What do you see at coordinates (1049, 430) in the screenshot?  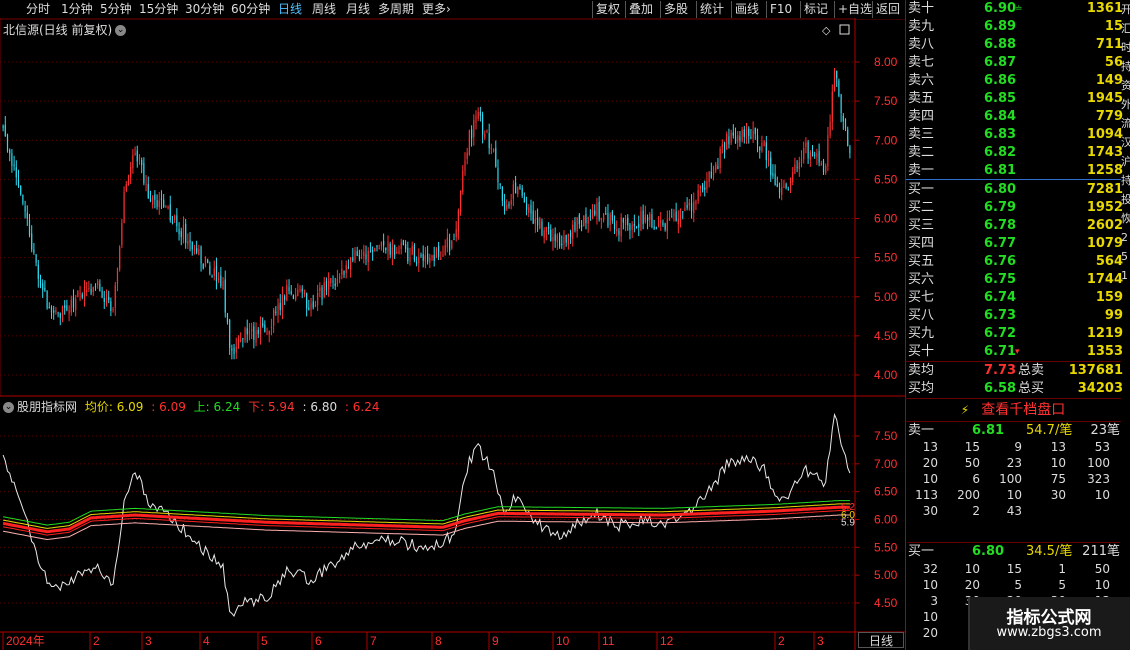 I see `level2-sell1-per: 54.7/笔` at bounding box center [1049, 430].